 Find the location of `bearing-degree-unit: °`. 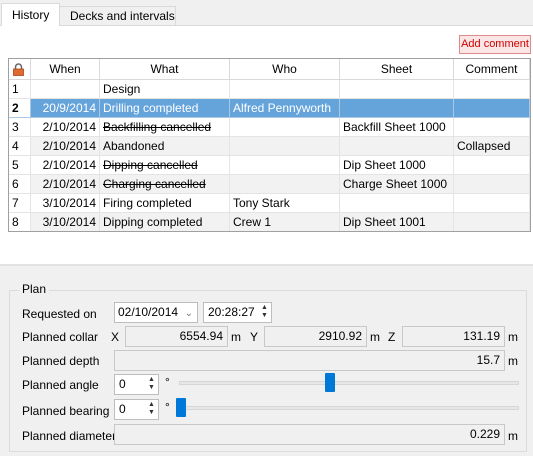

bearing-degree-unit: ° is located at coordinates (167, 407).